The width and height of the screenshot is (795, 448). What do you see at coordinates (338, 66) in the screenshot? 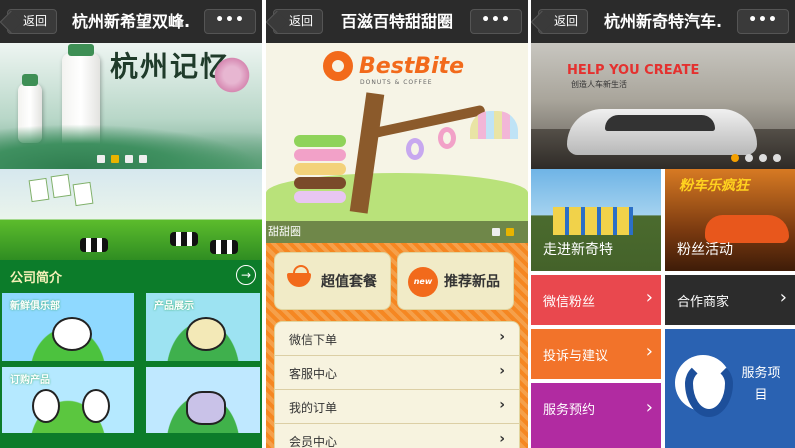
I see `donut-icon` at bounding box center [338, 66].